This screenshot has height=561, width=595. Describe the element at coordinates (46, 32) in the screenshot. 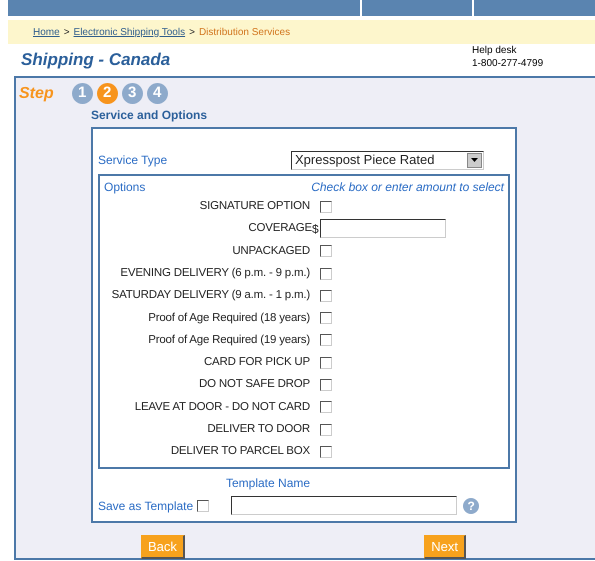

I see `breadcrumb-link: Home` at that location.